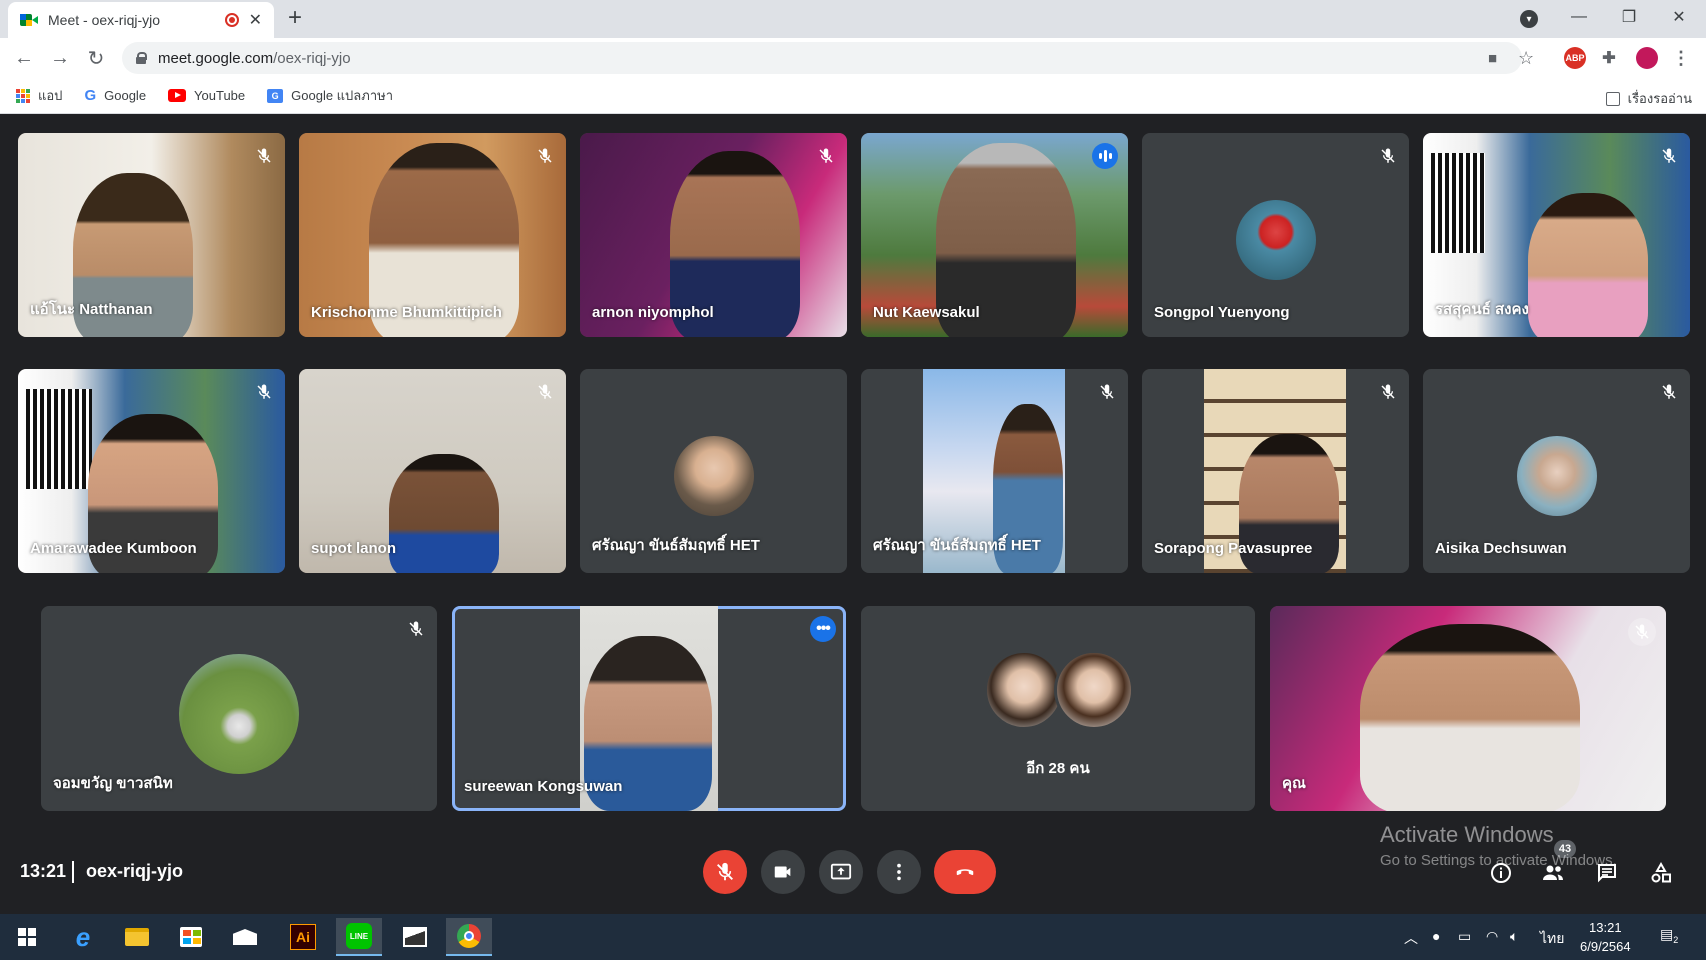 The image size is (1706, 960). What do you see at coordinates (1661, 873) in the screenshot?
I see `activities-button` at bounding box center [1661, 873].